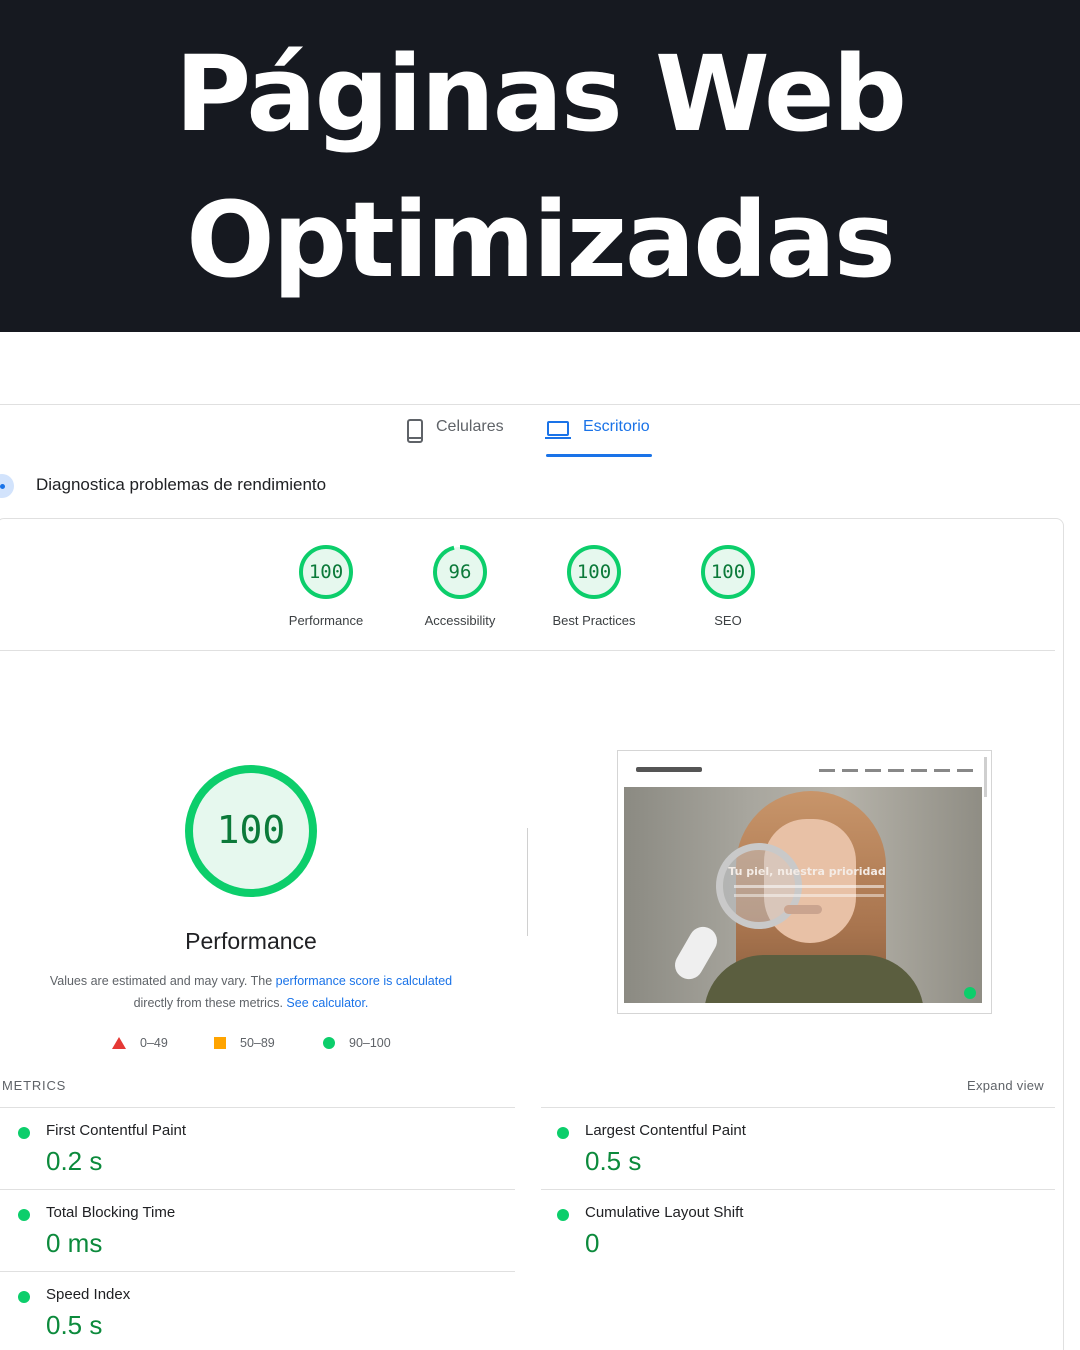 This screenshot has height=1350, width=1080. I want to click on section-divider, so click(527, 650).